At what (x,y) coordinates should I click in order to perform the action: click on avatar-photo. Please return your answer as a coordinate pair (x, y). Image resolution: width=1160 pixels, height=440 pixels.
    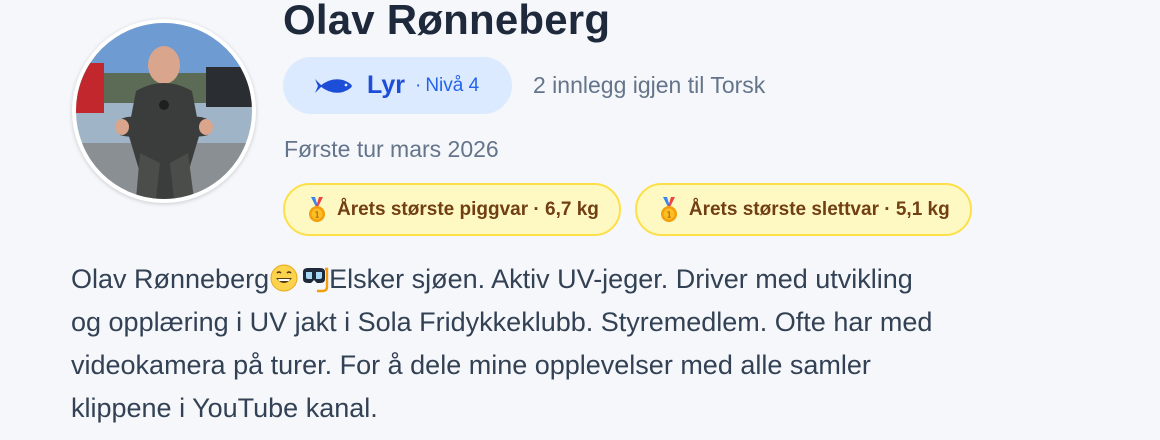
    Looking at the image, I should click on (164, 111).